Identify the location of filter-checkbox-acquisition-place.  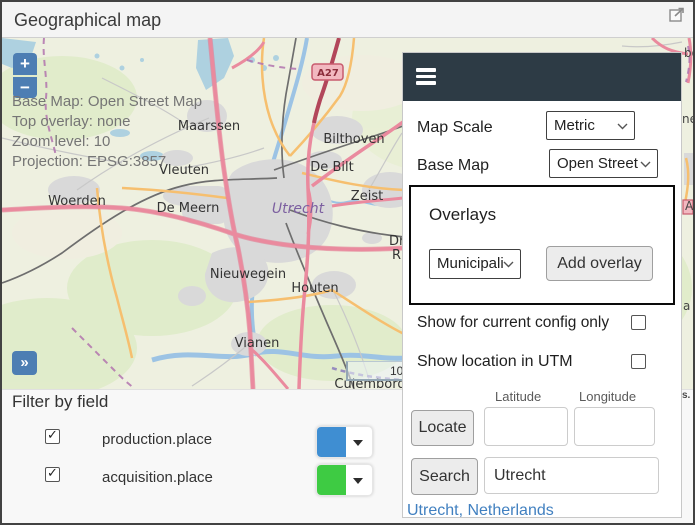
(52, 474).